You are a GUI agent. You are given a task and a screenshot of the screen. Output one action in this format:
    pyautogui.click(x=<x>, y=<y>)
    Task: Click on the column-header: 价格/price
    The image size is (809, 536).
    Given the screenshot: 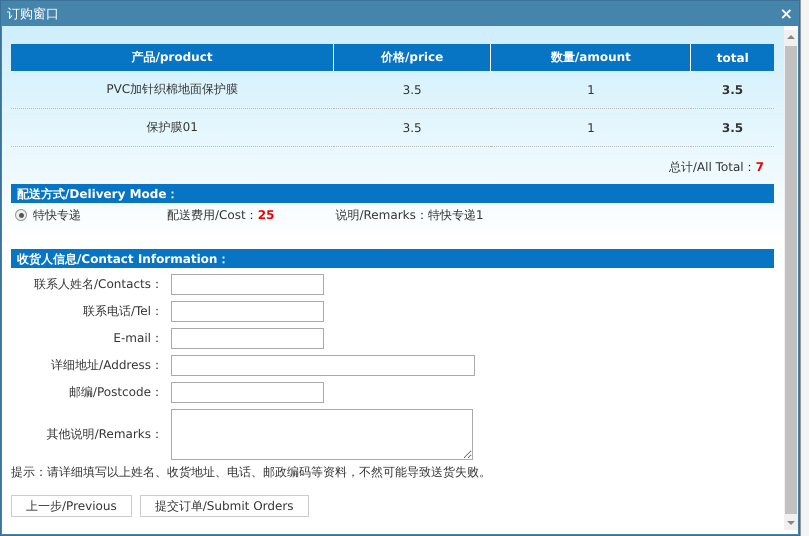 What is the action you would take?
    pyautogui.click(x=412, y=57)
    